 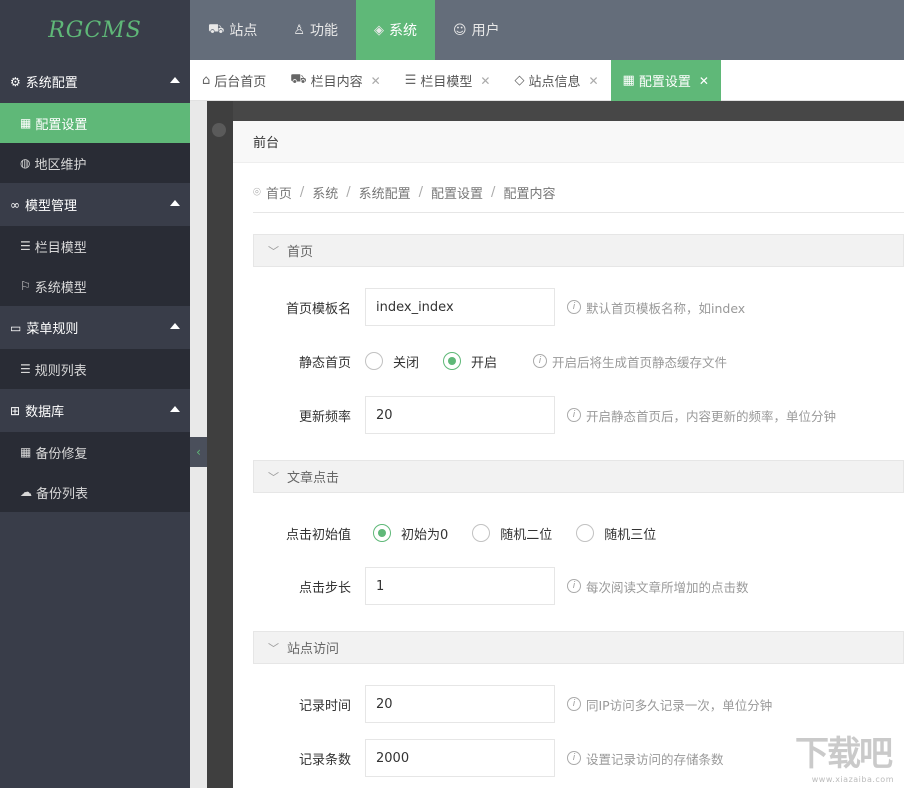 What do you see at coordinates (578, 476) in the screenshot?
I see `section-article-click-header: ﹀文章点击` at bounding box center [578, 476].